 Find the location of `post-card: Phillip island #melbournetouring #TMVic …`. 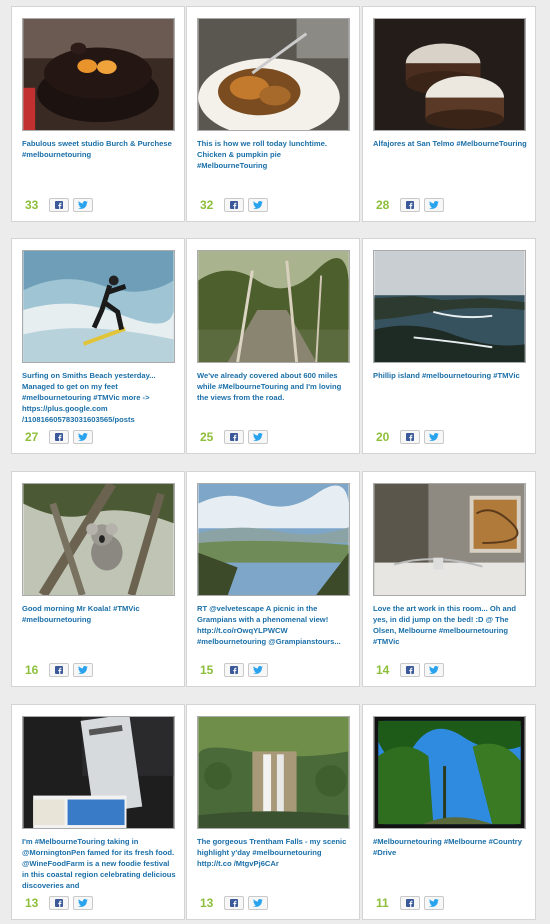

post-card: Phillip island #melbournetouring #TMVic … is located at coordinates (449, 346).